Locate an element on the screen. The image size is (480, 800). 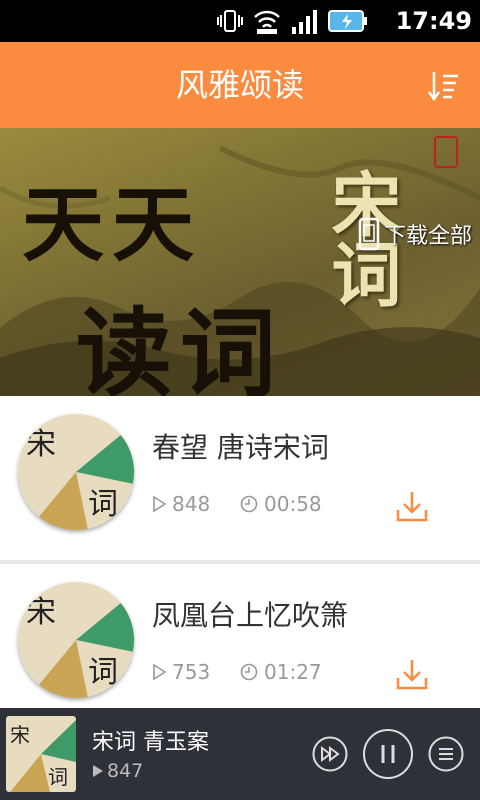
item-title: 凤凰台上忆吹箫 is located at coordinates (250, 615).